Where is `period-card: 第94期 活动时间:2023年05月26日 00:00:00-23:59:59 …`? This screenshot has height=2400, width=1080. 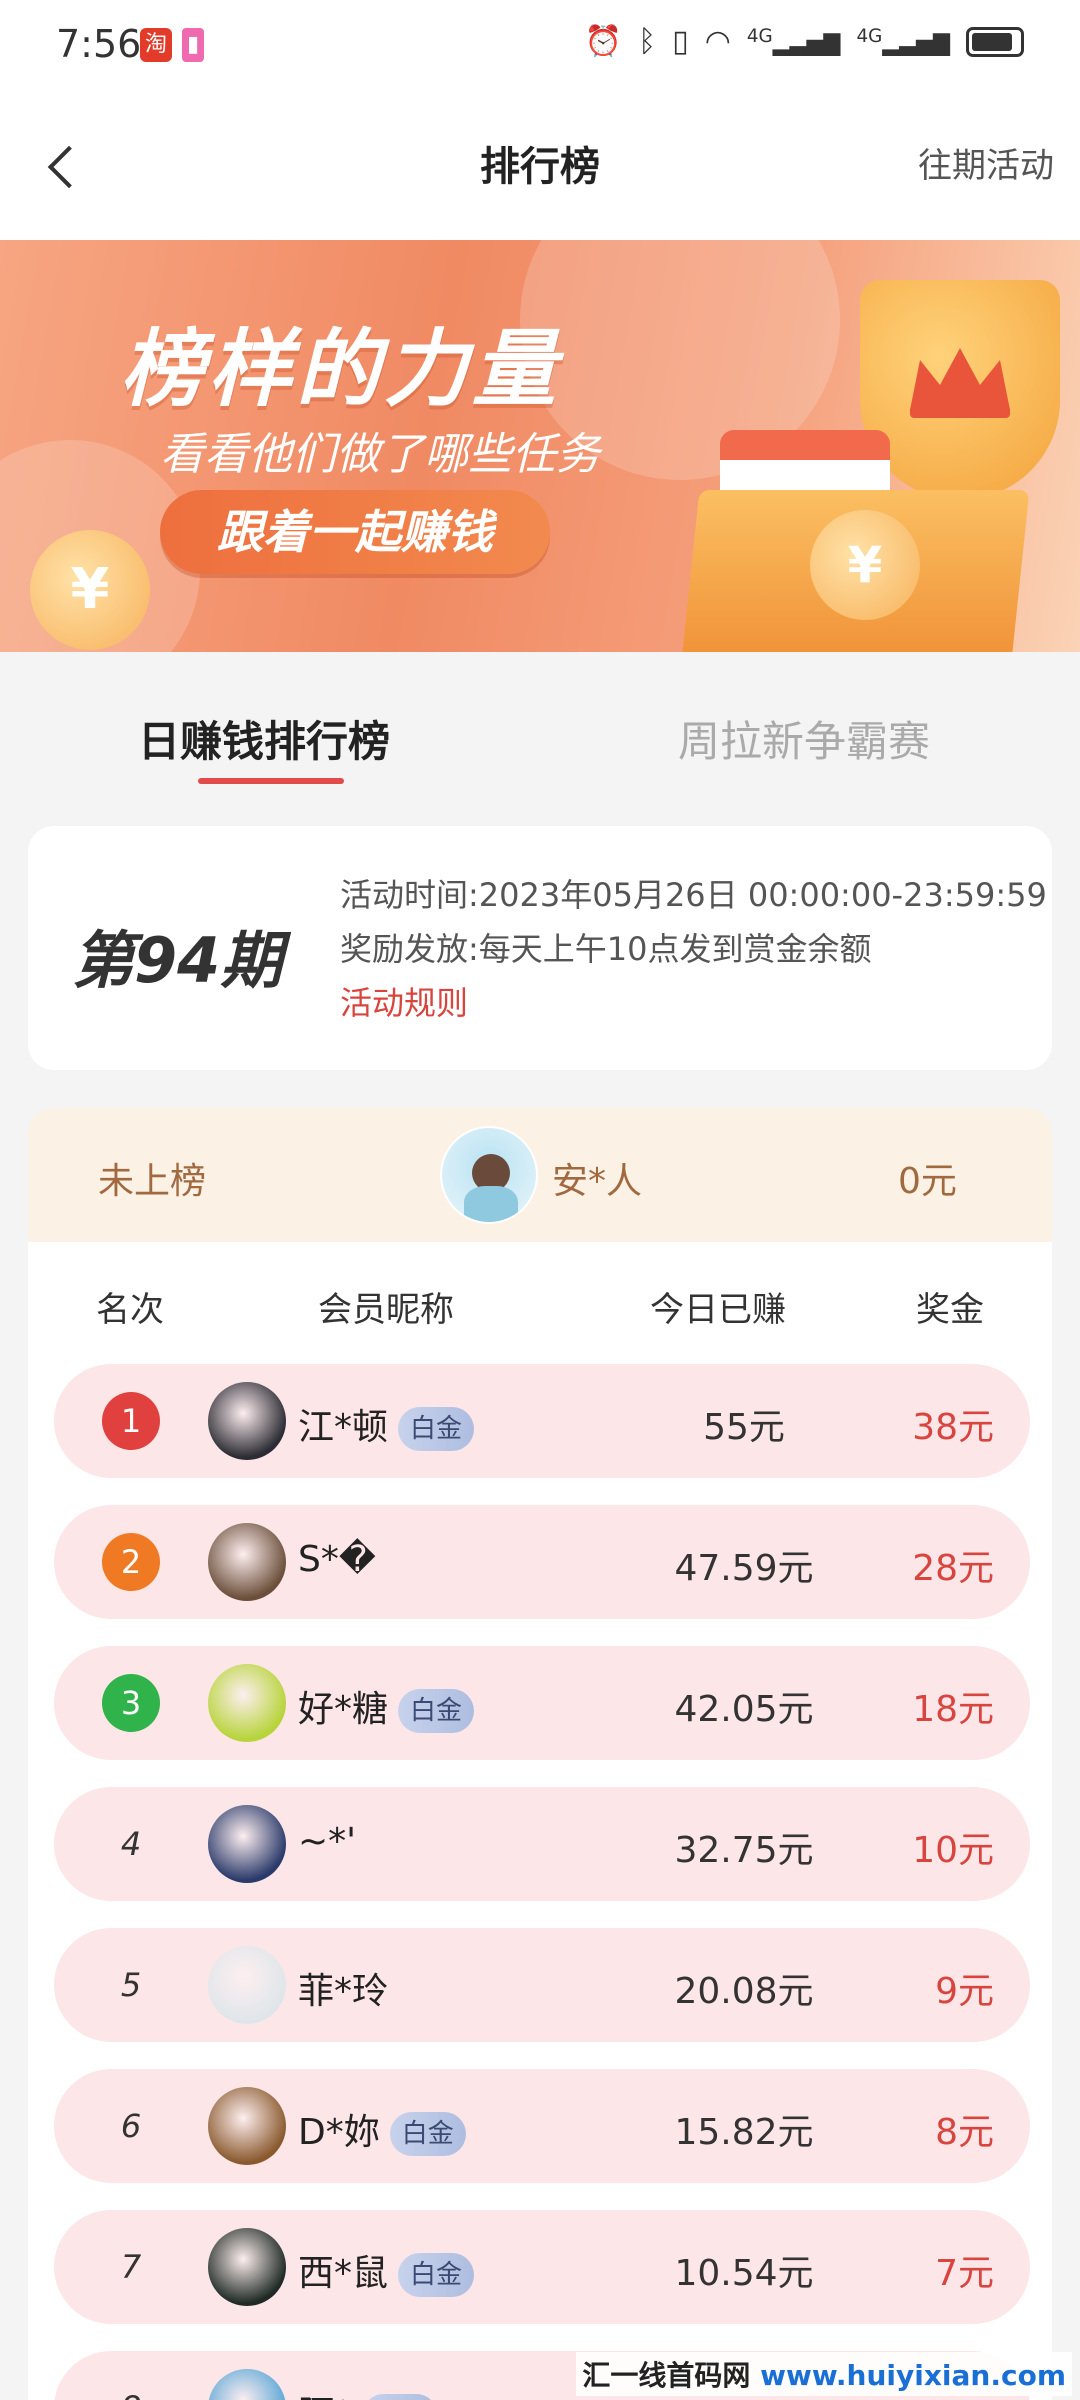 period-card: 第94期 活动时间:2023年05月26日 00:00:00-23:59:59 … is located at coordinates (540, 948).